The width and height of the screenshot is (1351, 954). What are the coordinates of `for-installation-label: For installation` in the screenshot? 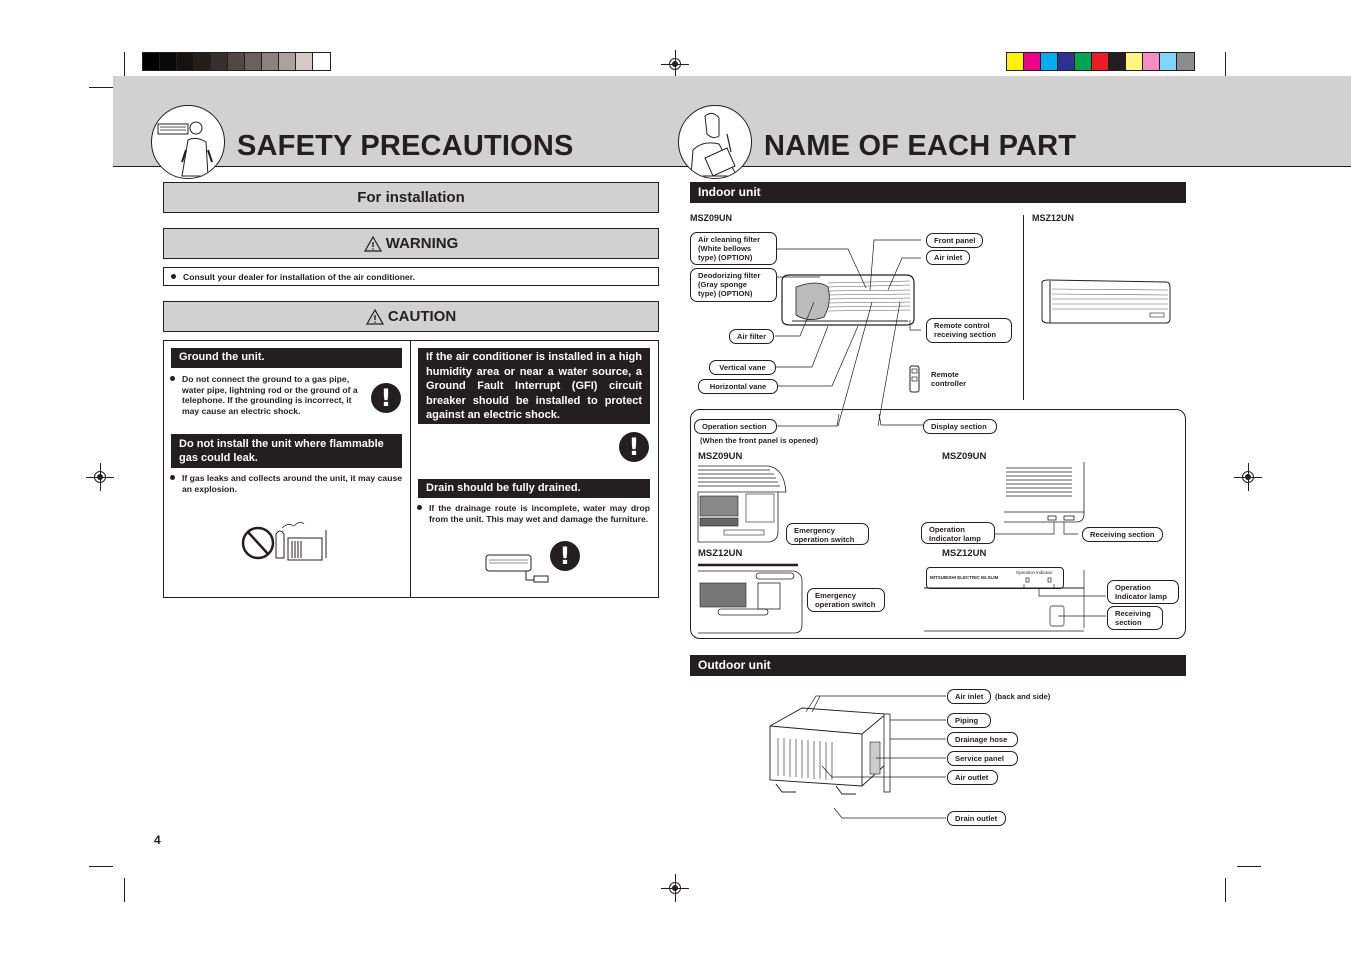 It's located at (411, 197).